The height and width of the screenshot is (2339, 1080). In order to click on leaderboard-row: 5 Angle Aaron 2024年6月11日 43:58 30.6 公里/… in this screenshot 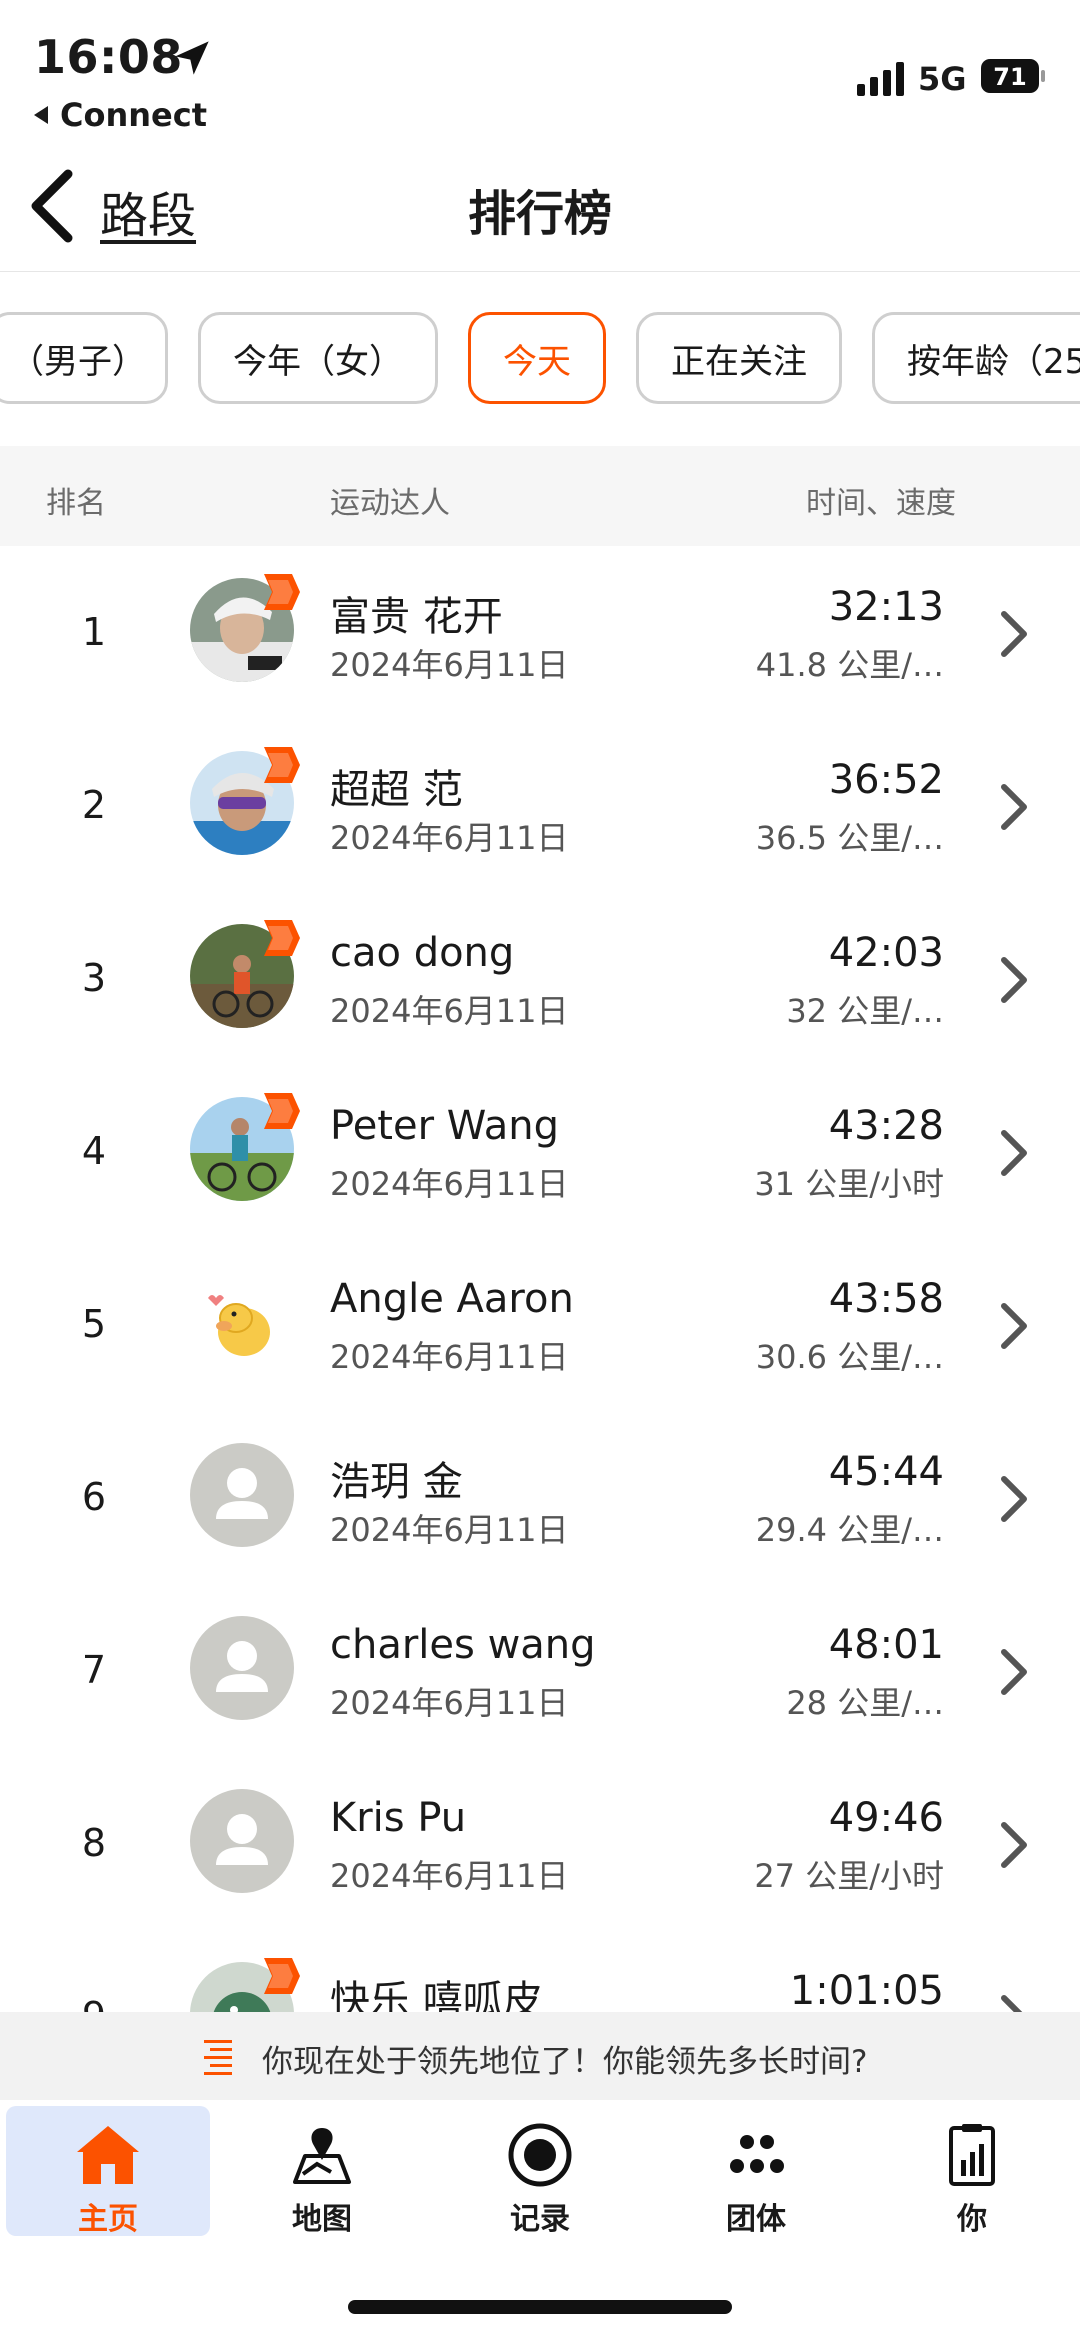, I will do `click(540, 1324)`.